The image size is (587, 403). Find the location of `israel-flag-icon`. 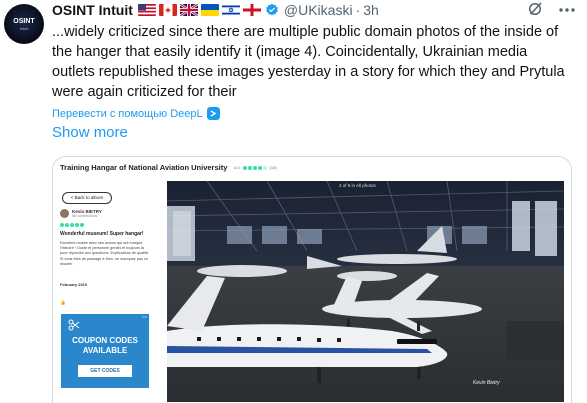

israel-flag-icon is located at coordinates (230, 10).